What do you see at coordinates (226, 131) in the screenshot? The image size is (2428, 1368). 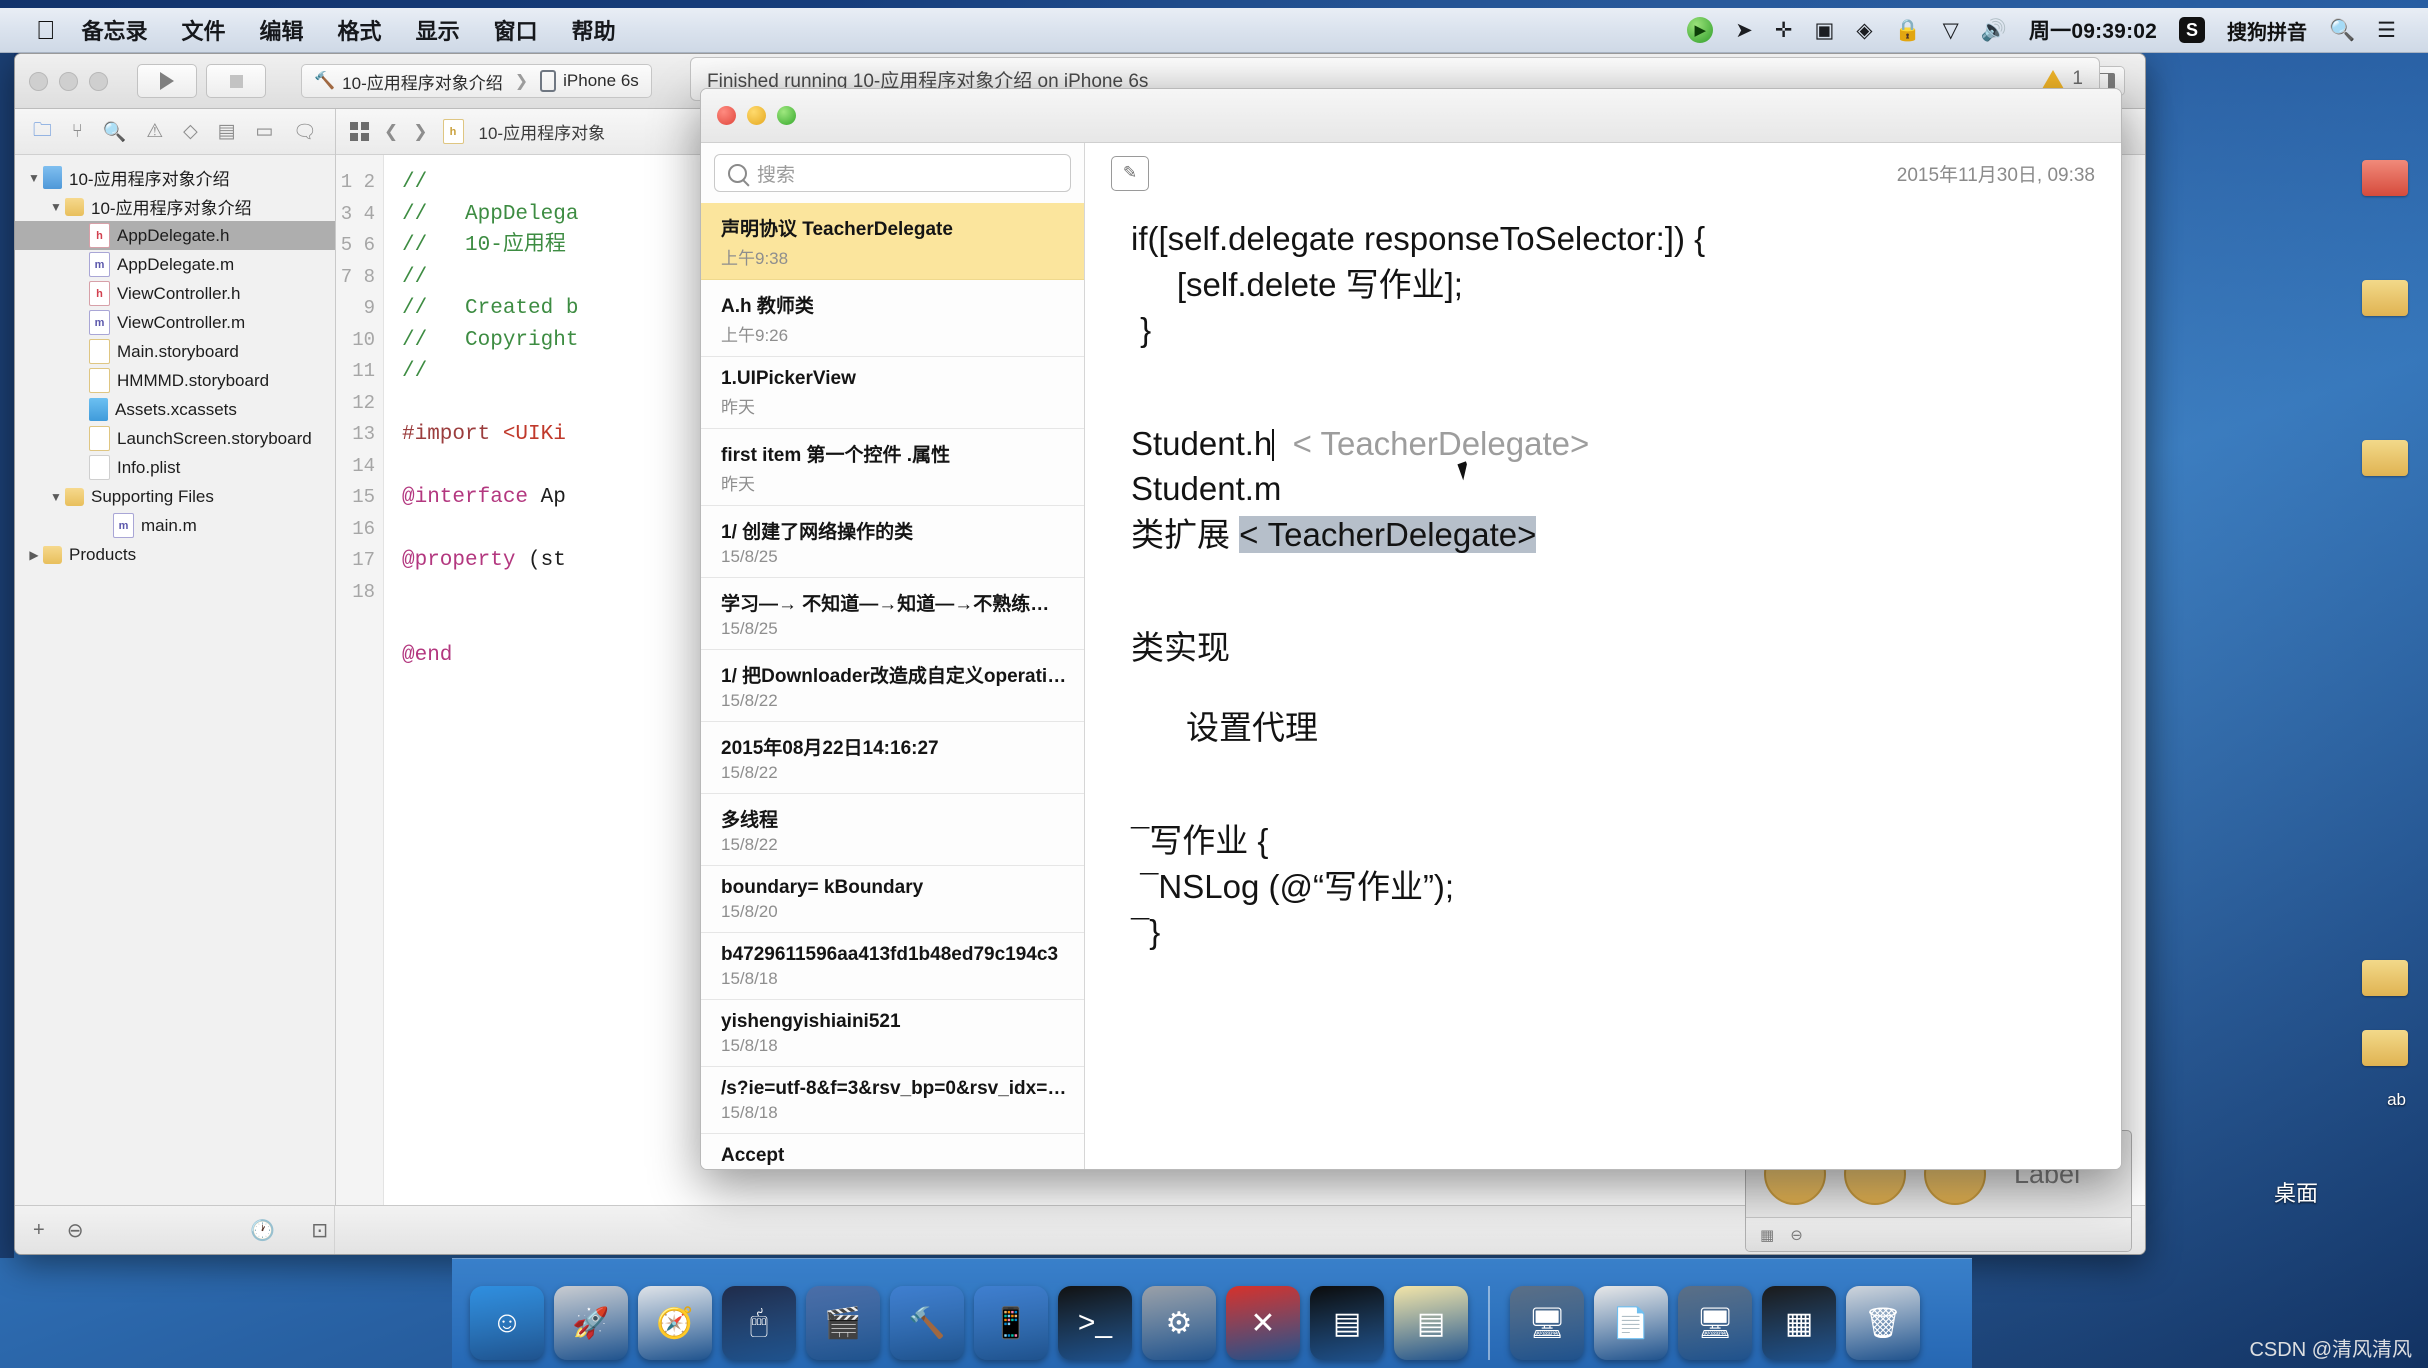 I see `tab-debug-navigator: ▤` at bounding box center [226, 131].